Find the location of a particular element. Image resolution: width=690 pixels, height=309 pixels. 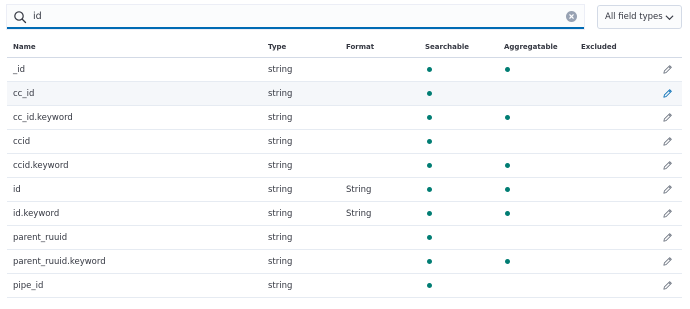

table-row: parent_ruuid.keyword string is located at coordinates (344, 262).